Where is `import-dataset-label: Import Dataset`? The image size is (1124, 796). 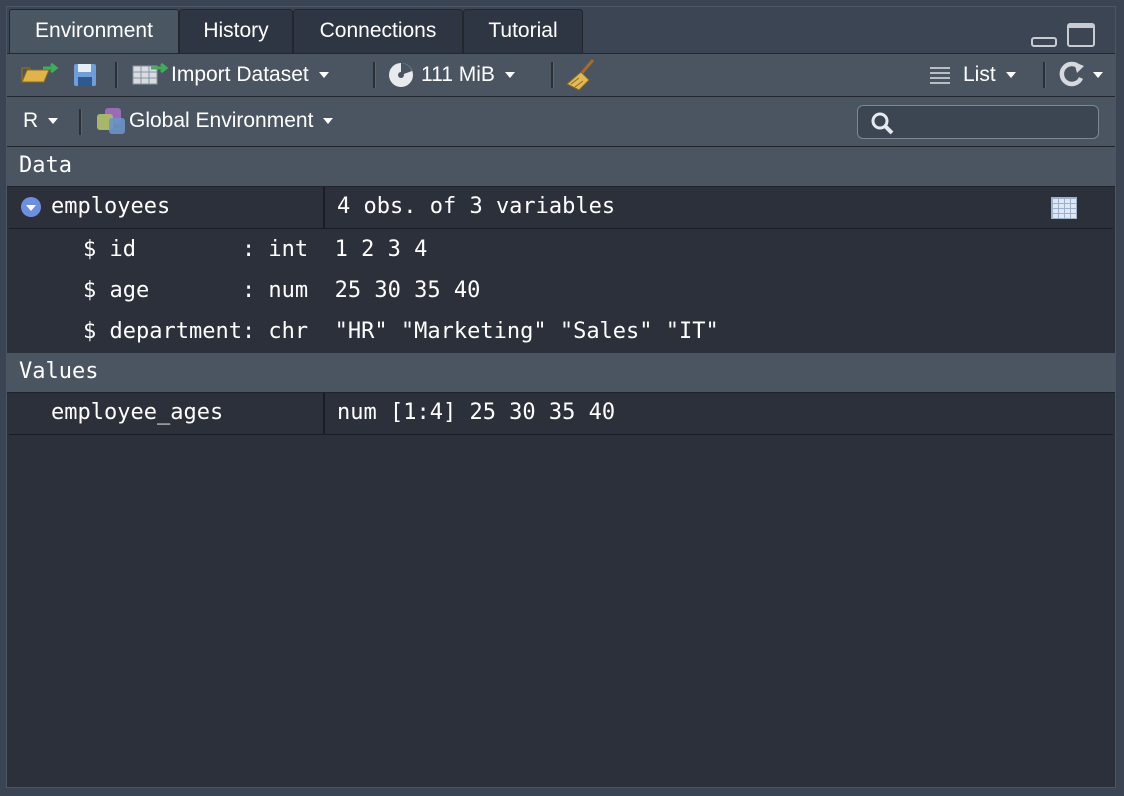 import-dataset-label: Import Dataset is located at coordinates (240, 74).